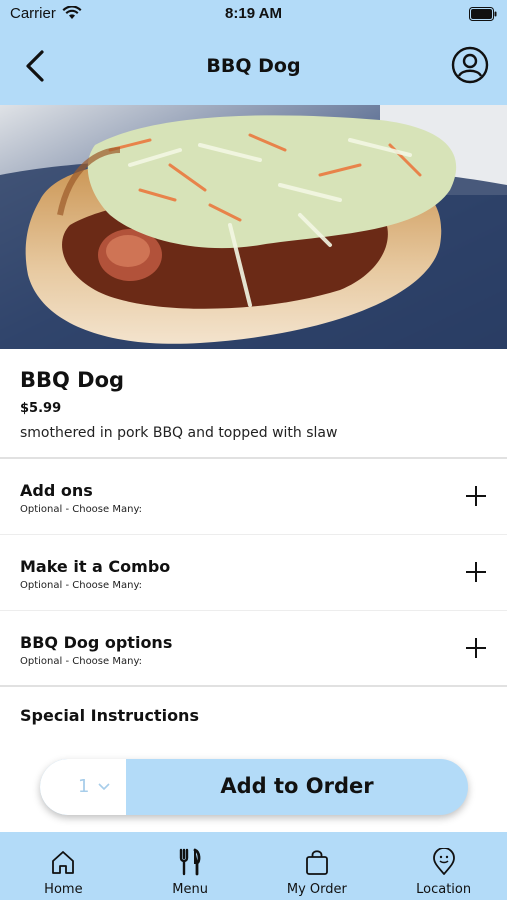  I want to click on tab-menu: Menu, so click(190, 866).